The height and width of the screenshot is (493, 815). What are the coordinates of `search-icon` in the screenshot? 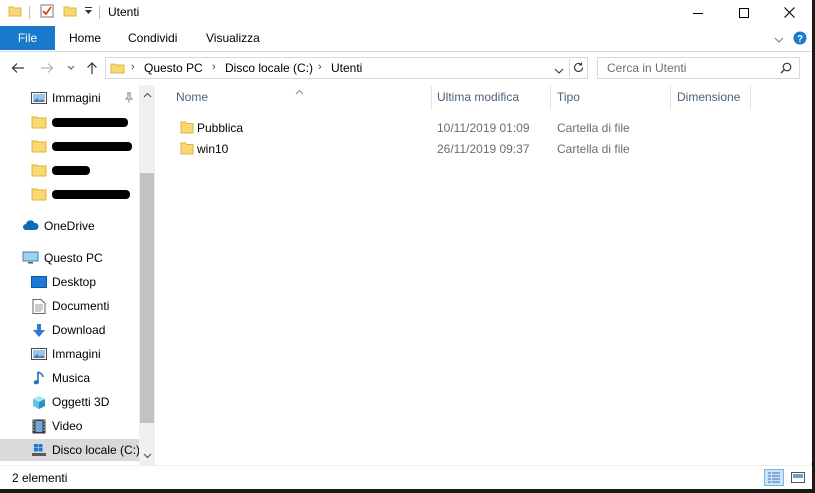 It's located at (786, 69).